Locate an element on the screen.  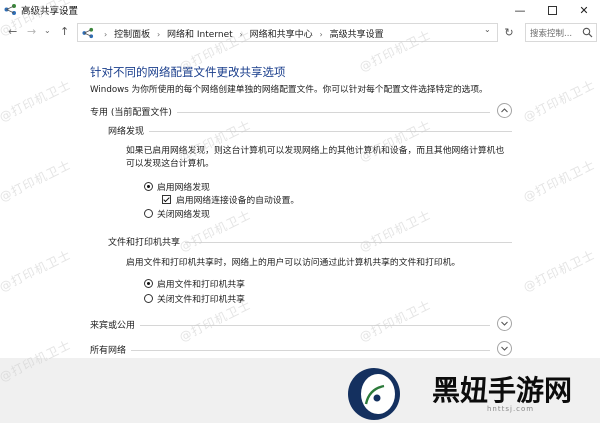
recent-locations-button: ⌄ is located at coordinates (47, 30).